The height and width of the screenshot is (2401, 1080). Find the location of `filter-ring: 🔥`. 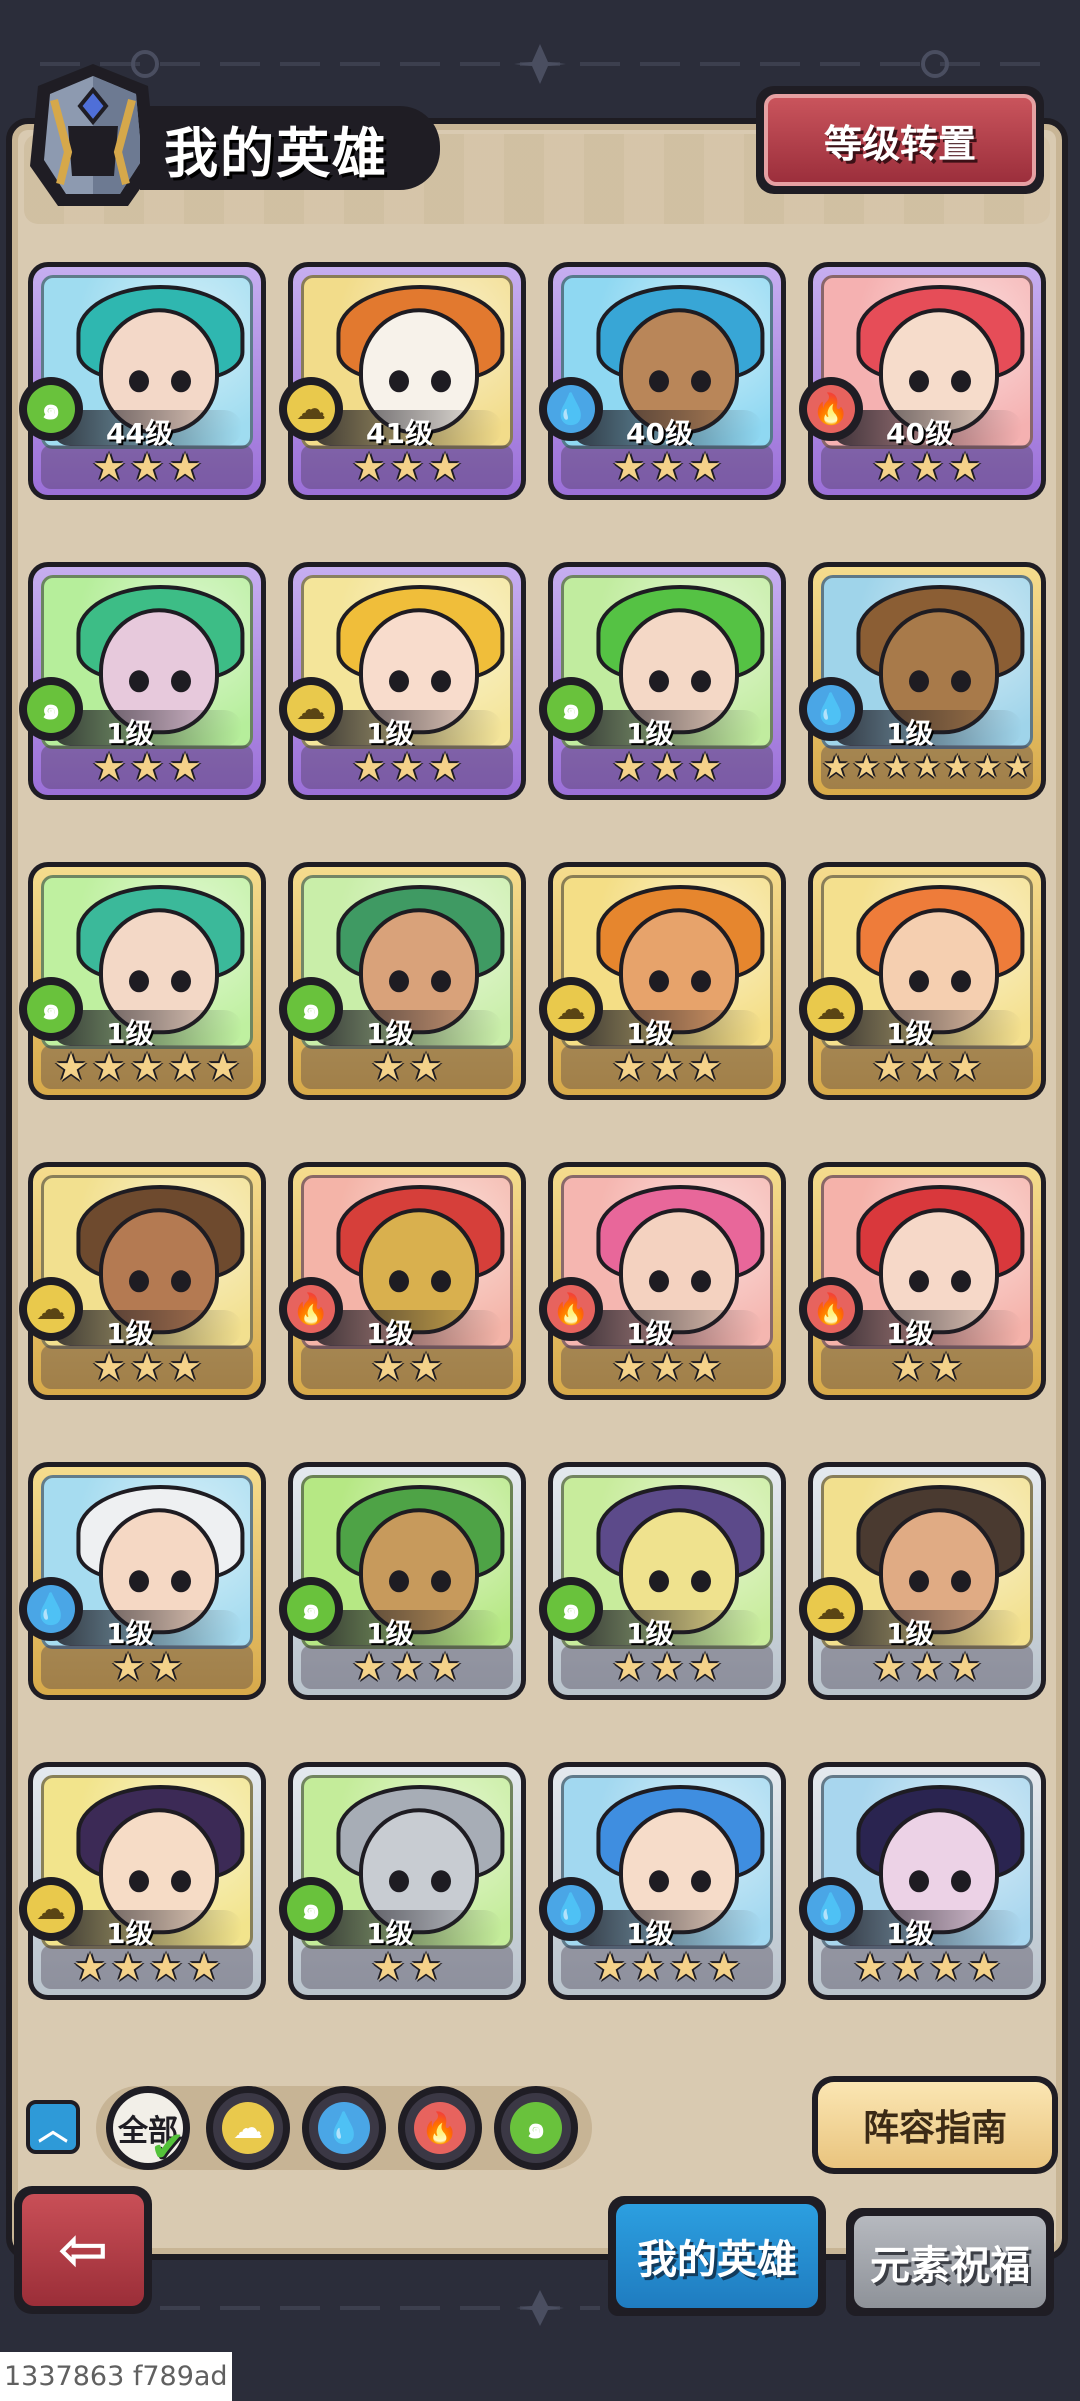

filter-ring: 🔥 is located at coordinates (440, 2128).